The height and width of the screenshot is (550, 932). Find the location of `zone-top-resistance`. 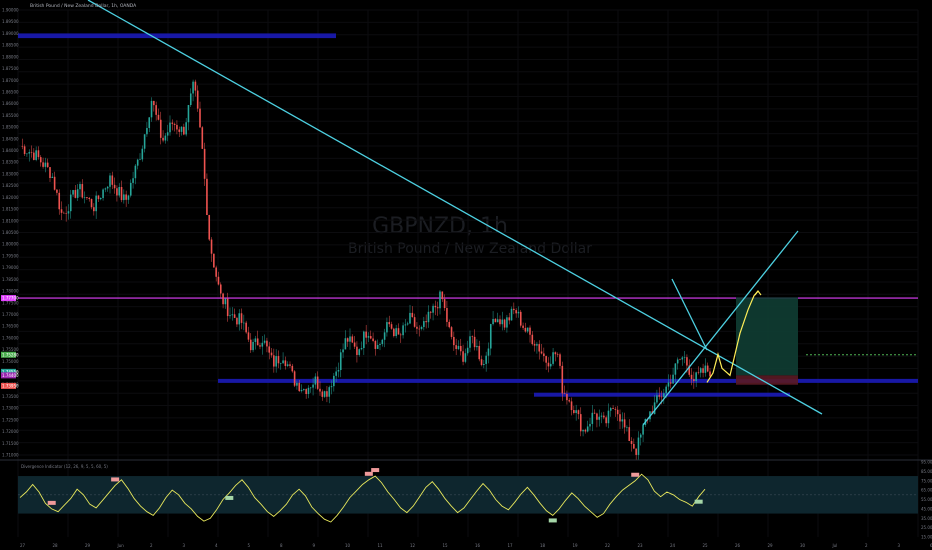

zone-top-resistance is located at coordinates (177, 36).